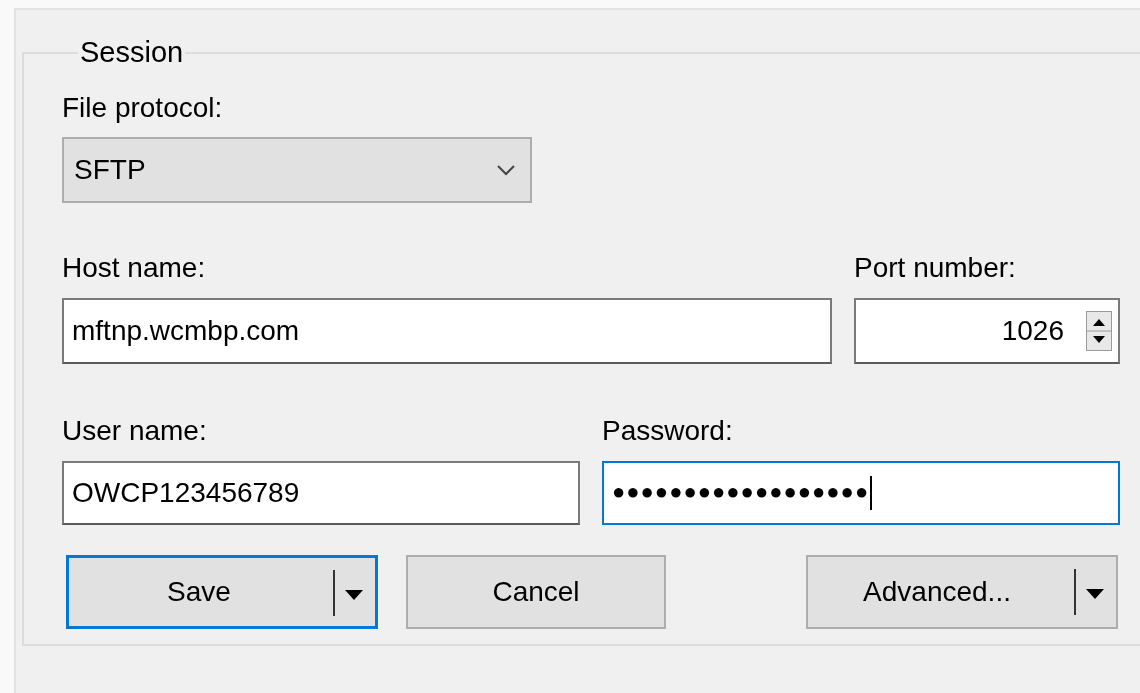  What do you see at coordinates (935, 268) in the screenshot?
I see `field-label: Port number:` at bounding box center [935, 268].